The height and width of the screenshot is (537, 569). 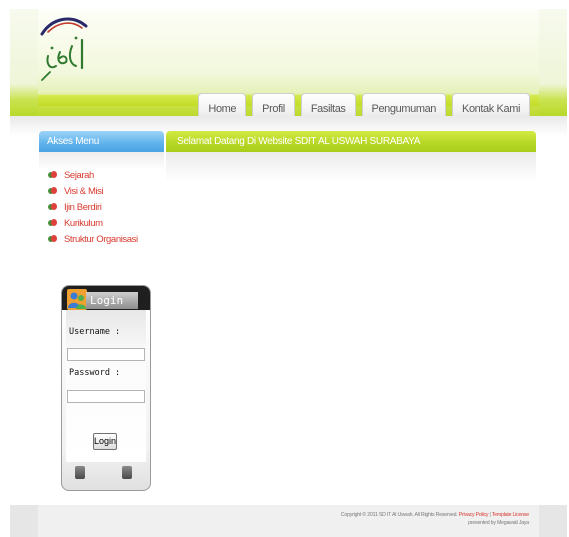 I want to click on login-form: Username : Password : Login, so click(x=106, y=386).